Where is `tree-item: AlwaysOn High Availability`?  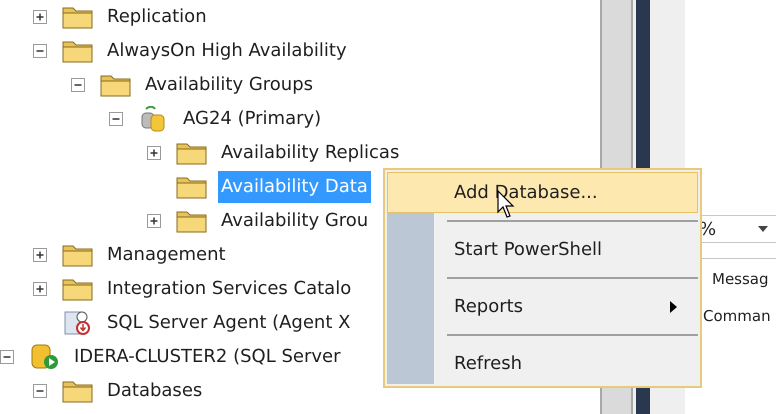
tree-item: AlwaysOn High Availability is located at coordinates (227, 51).